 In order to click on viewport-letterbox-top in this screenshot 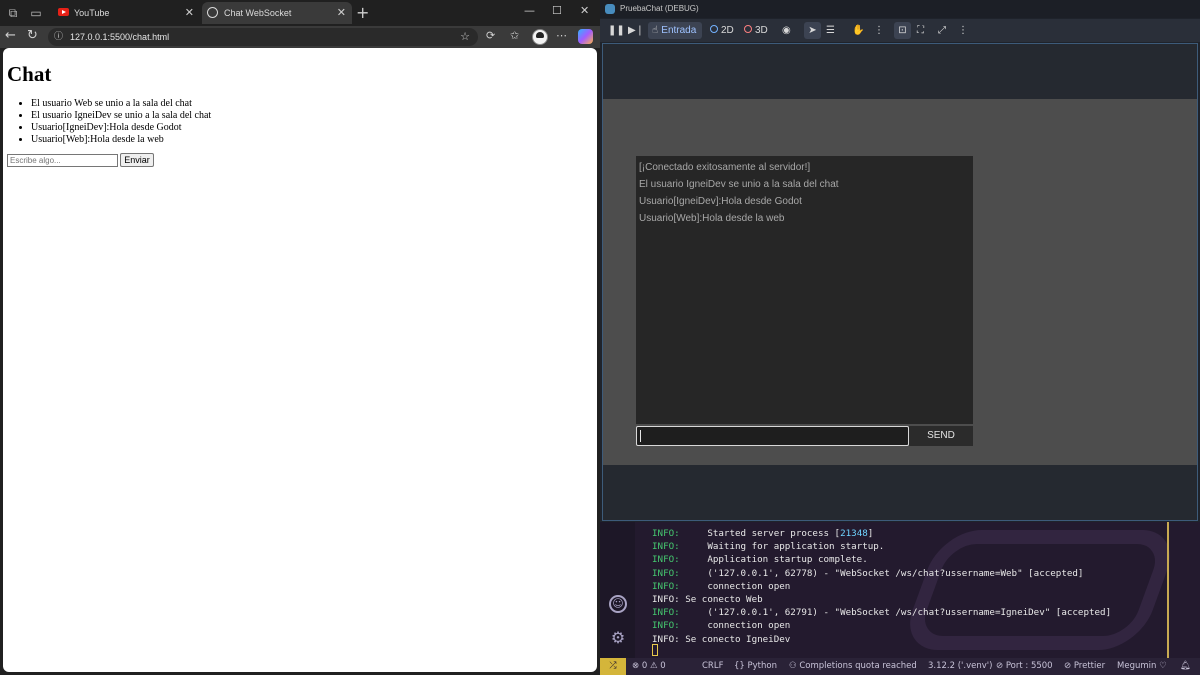, I will do `click(900, 71)`.